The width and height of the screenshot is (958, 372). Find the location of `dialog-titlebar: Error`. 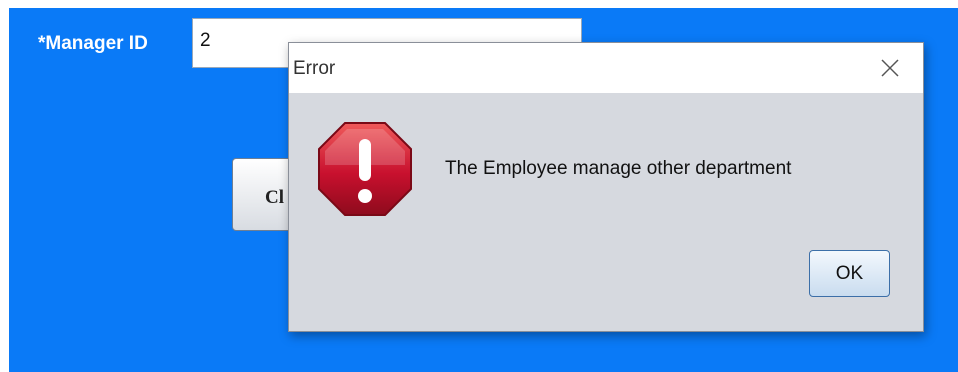

dialog-titlebar: Error is located at coordinates (606, 68).